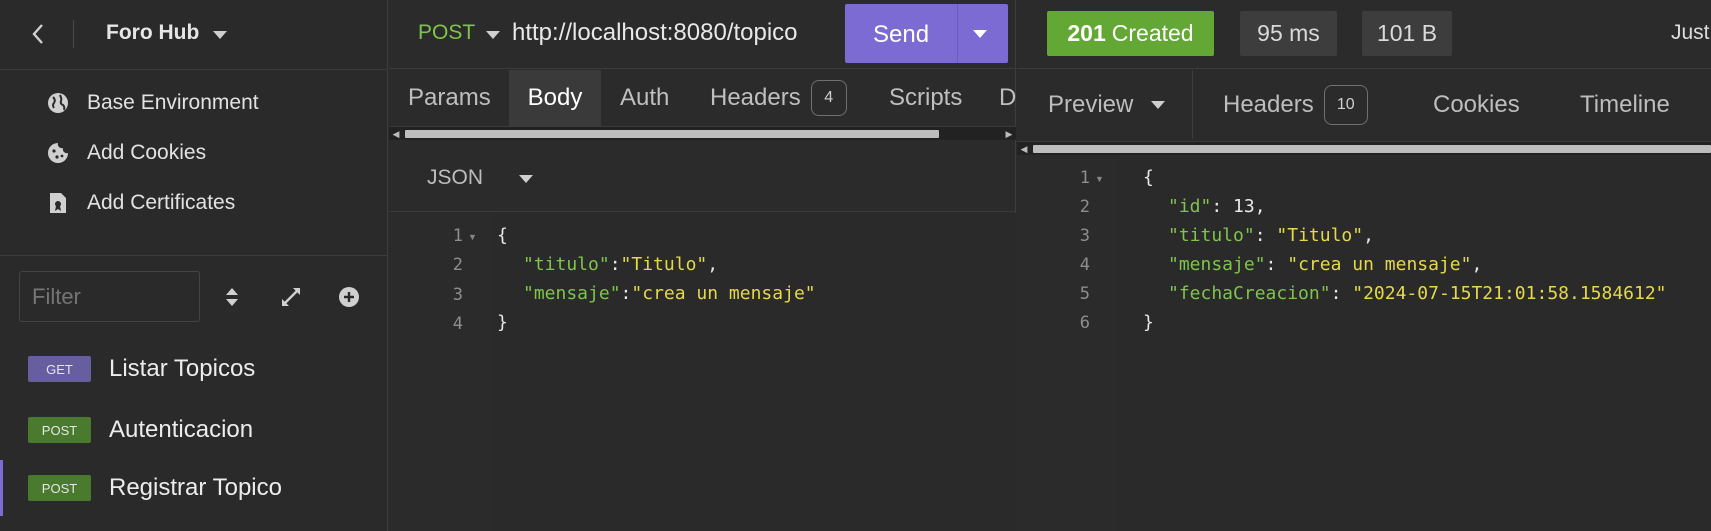 This screenshot has width=1711, height=531. What do you see at coordinates (1476, 104) in the screenshot?
I see `tab-cookies: Cookies` at bounding box center [1476, 104].